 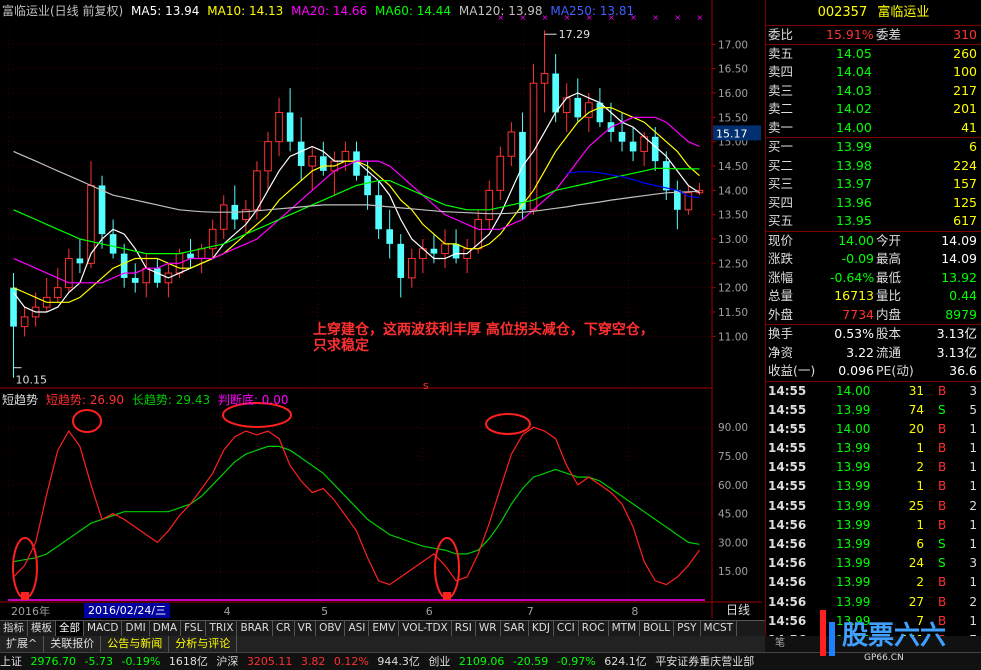 What do you see at coordinates (70, 628) in the screenshot?
I see `indicator-tab: 全部` at bounding box center [70, 628].